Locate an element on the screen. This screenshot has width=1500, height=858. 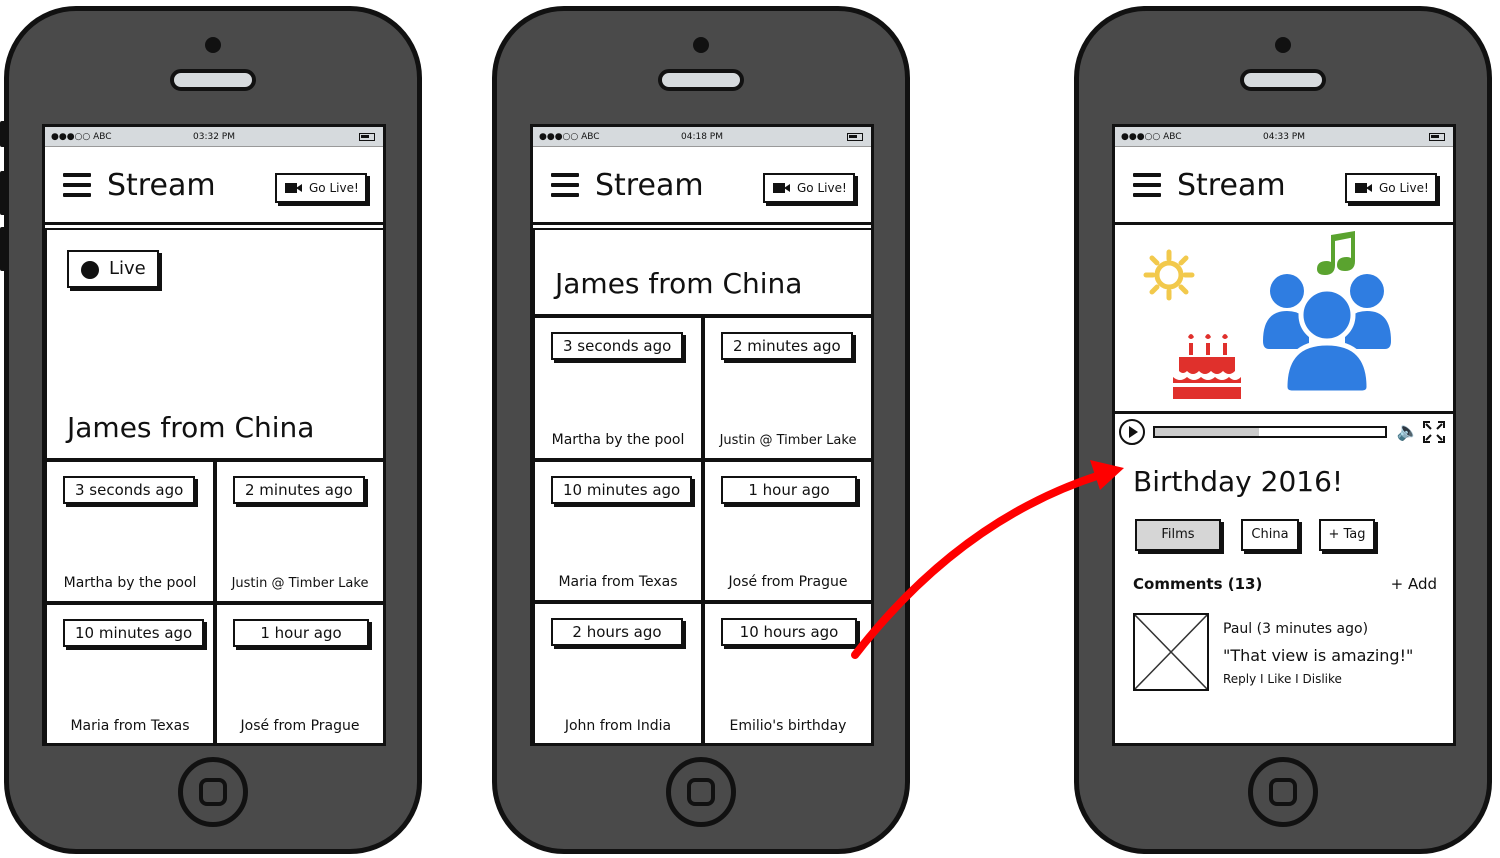
time-badge: 10 minutes ago is located at coordinates (622, 490).